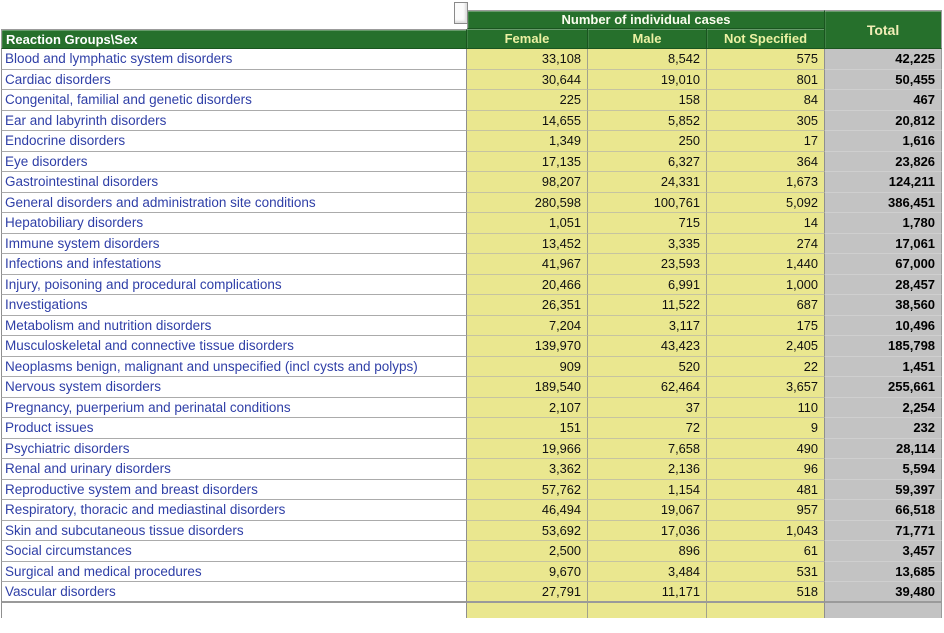  I want to click on row-label: Hepatobiliary disorders, so click(234, 223).